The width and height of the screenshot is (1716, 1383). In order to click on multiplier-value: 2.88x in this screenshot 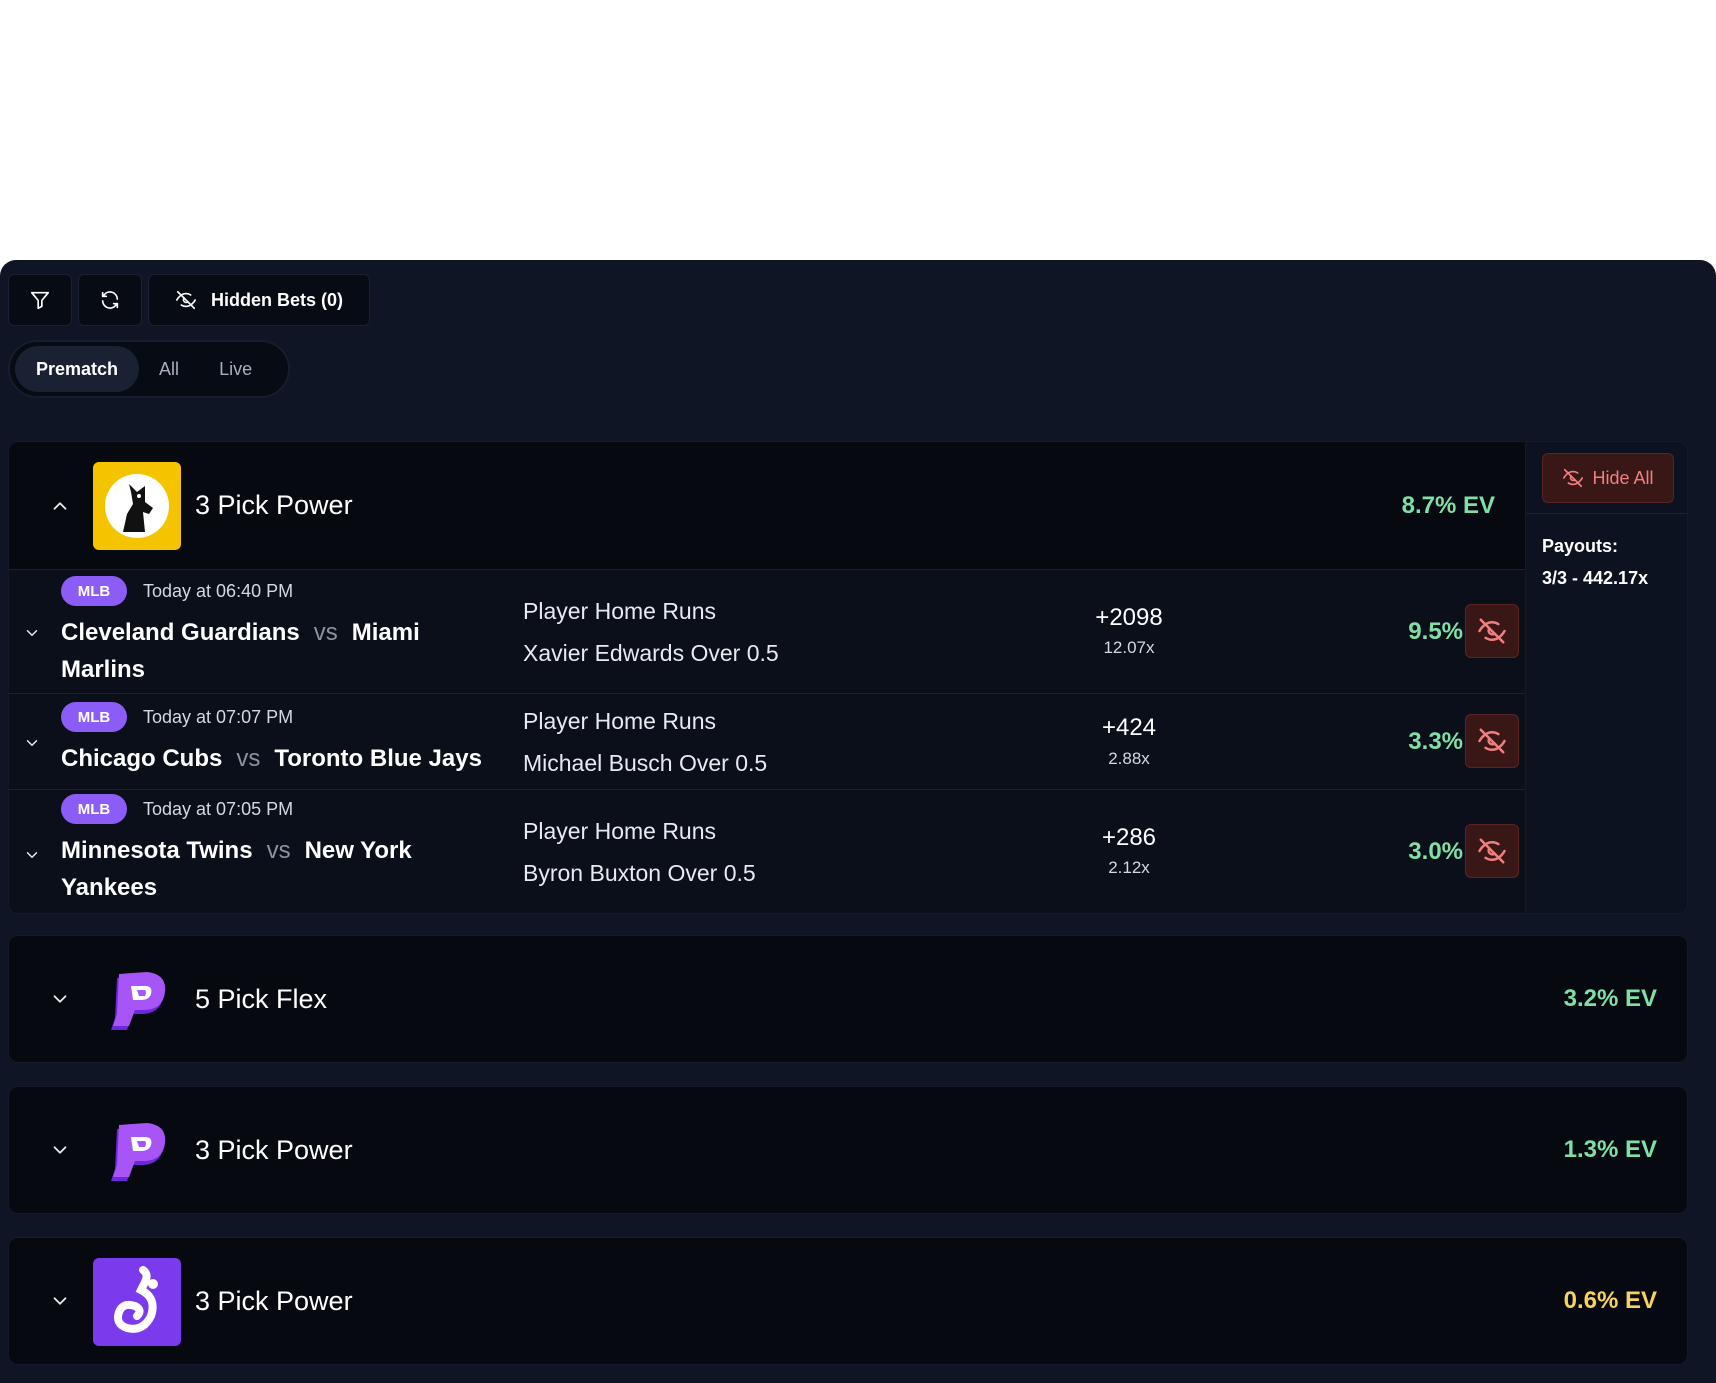, I will do `click(1129, 758)`.